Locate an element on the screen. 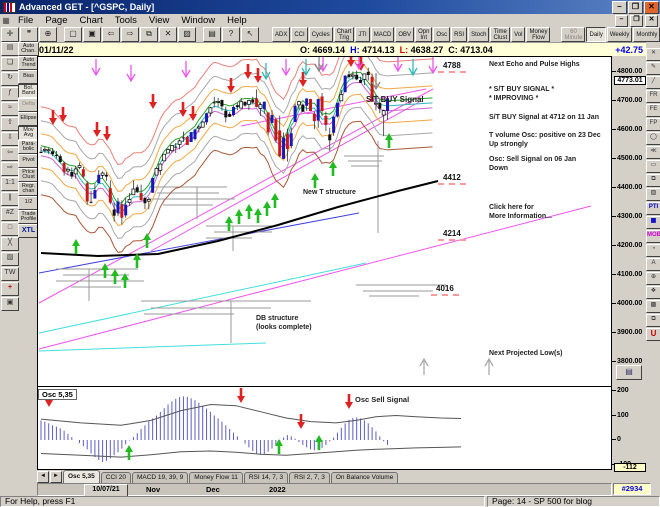 This screenshot has width=660, height=507. study-macd: MACD is located at coordinates (382, 34).